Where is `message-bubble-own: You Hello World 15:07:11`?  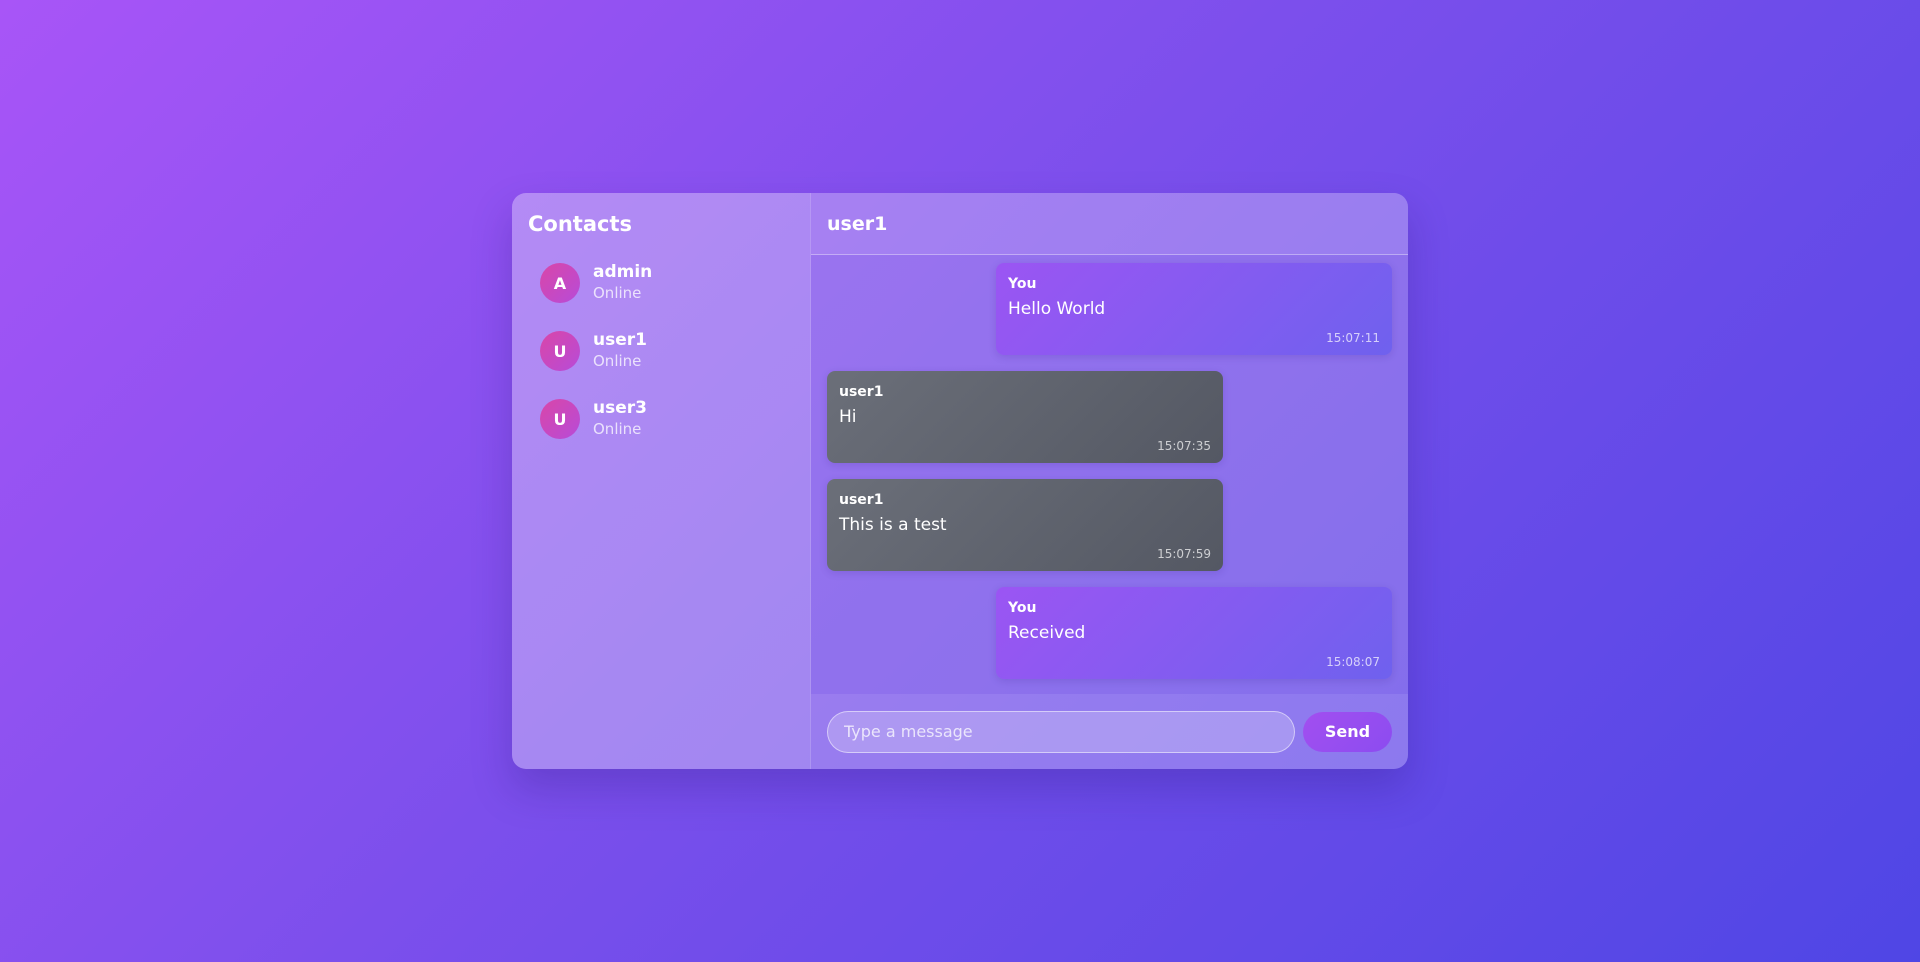 message-bubble-own: You Hello World 15:07:11 is located at coordinates (1194, 309).